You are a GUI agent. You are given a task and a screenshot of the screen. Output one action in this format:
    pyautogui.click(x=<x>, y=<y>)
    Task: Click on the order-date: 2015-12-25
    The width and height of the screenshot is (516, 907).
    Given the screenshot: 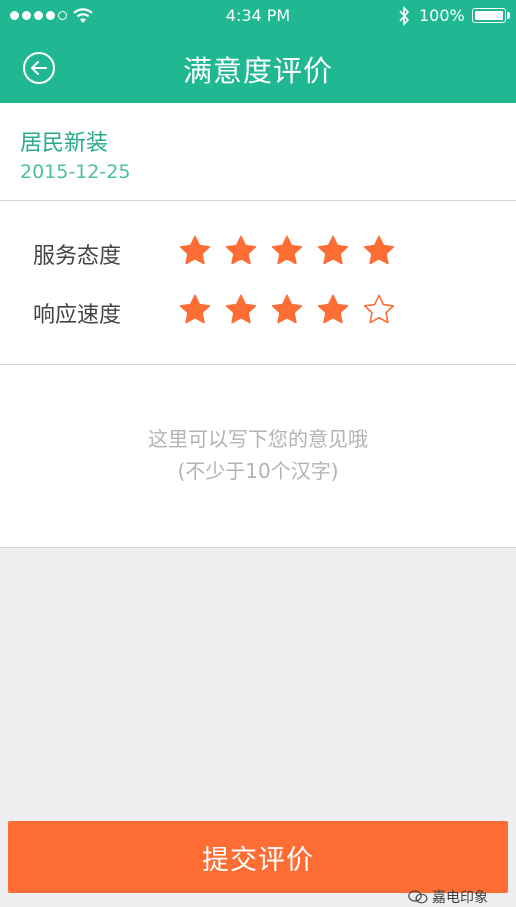 What is the action you would take?
    pyautogui.click(x=75, y=172)
    